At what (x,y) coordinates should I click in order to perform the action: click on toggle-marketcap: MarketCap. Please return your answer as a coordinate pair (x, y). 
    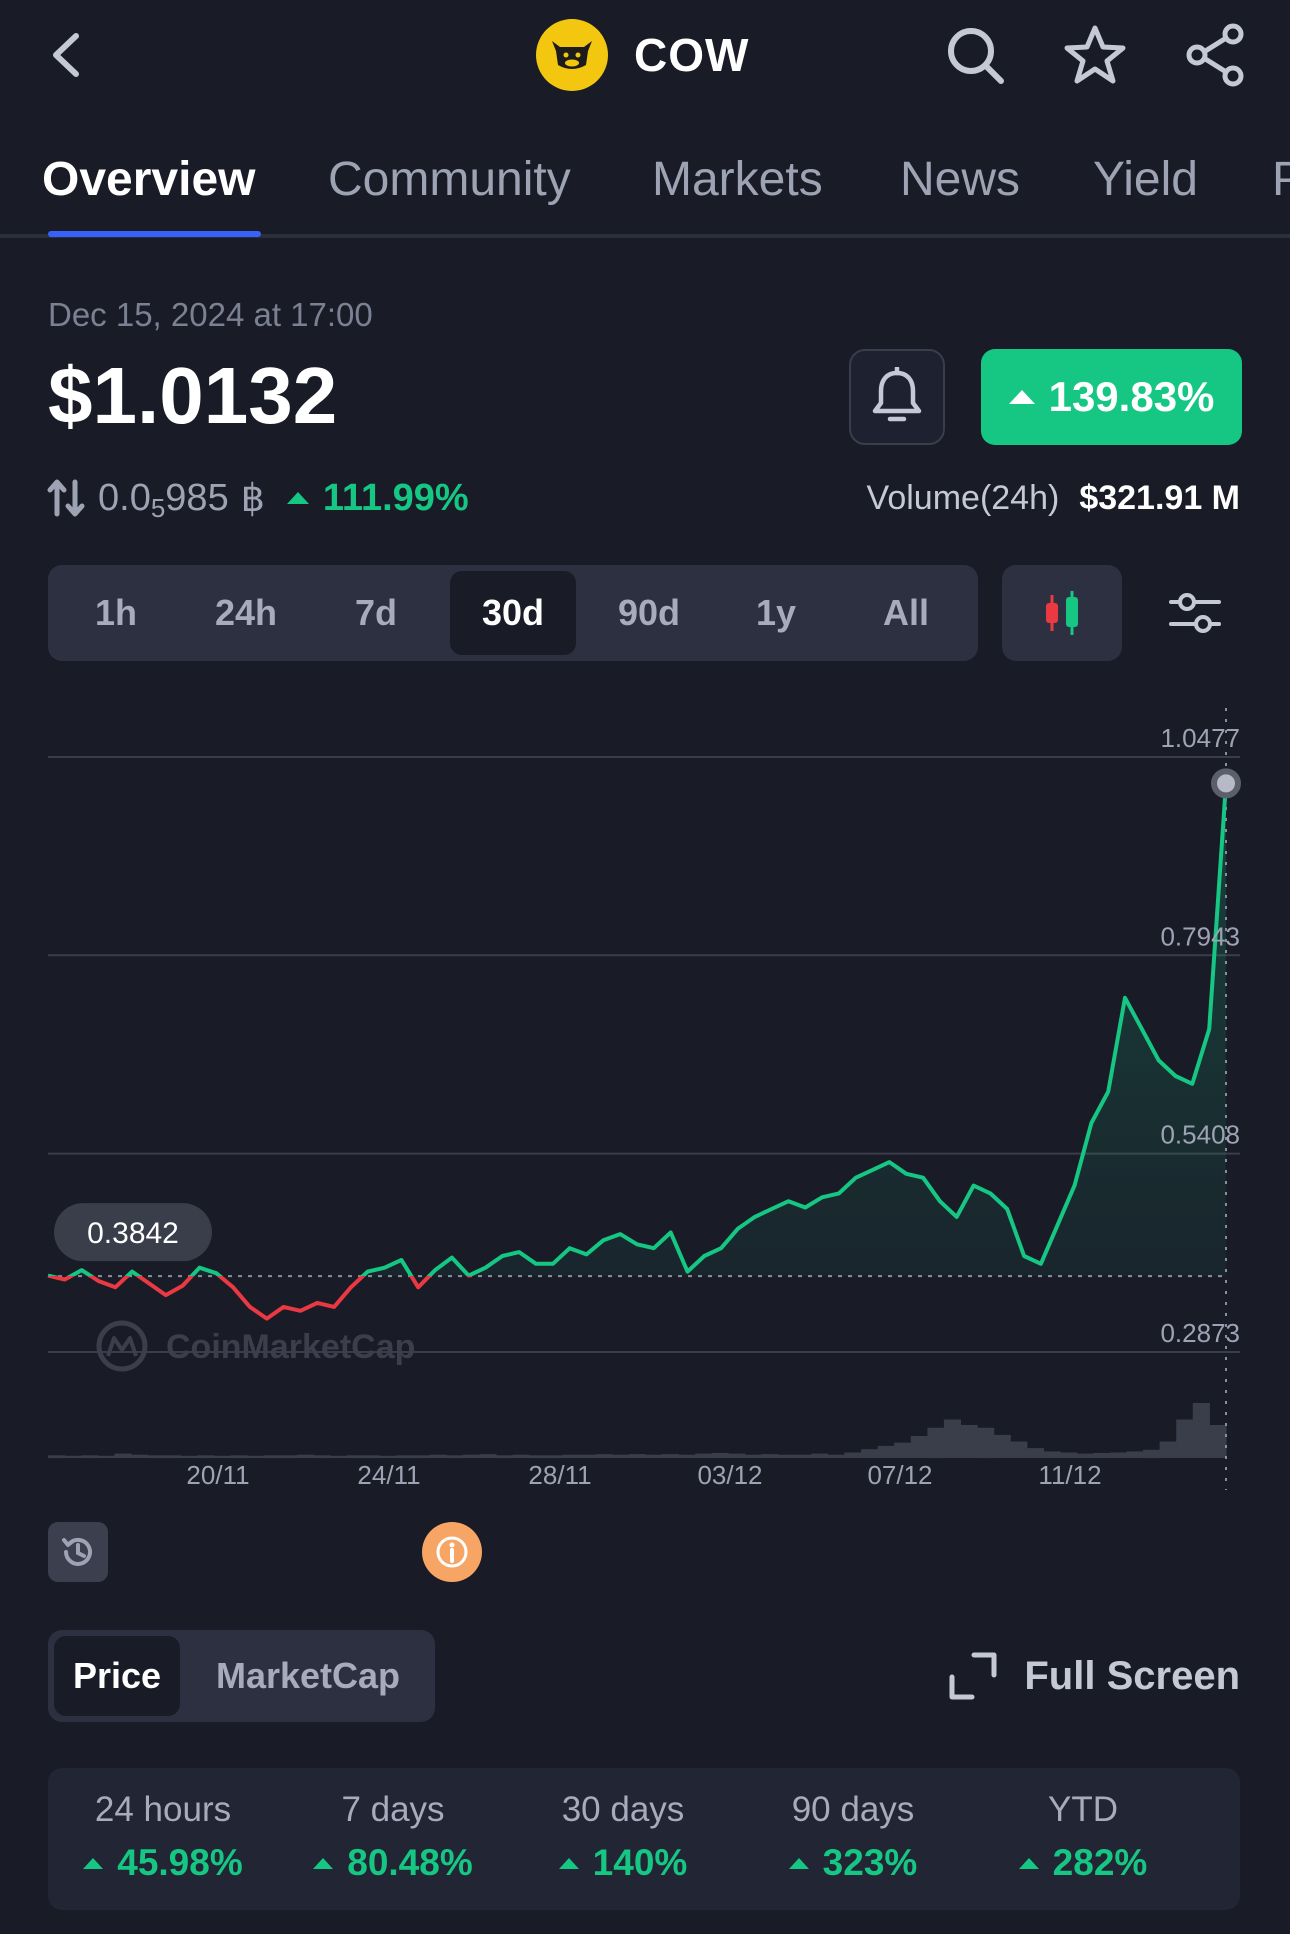
    Looking at the image, I should click on (308, 1676).